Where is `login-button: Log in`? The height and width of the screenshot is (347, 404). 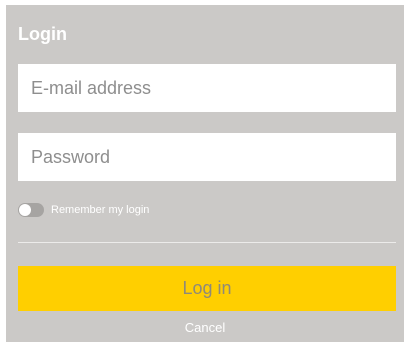 login-button: Log in is located at coordinates (207, 288).